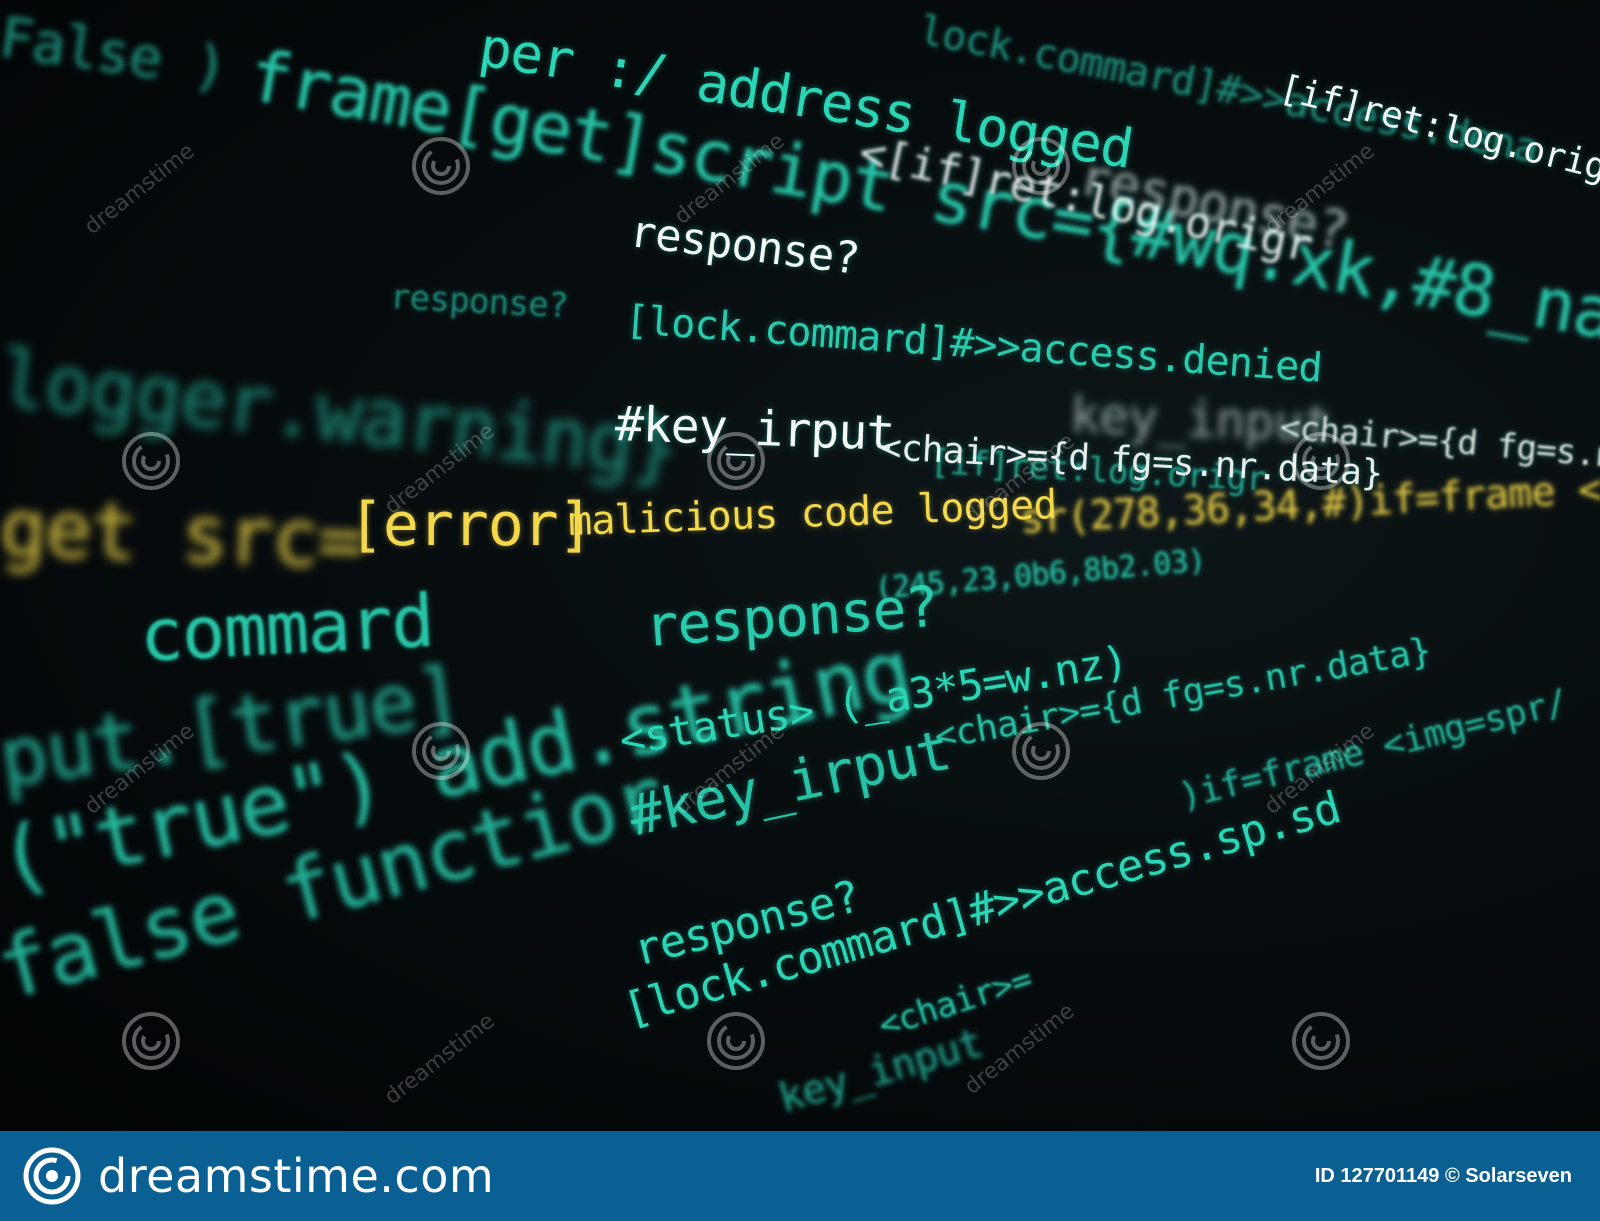 This screenshot has height=1221, width=1600. I want to click on code-fragment: (245,23,0b6,8b2.03), so click(1040, 575).